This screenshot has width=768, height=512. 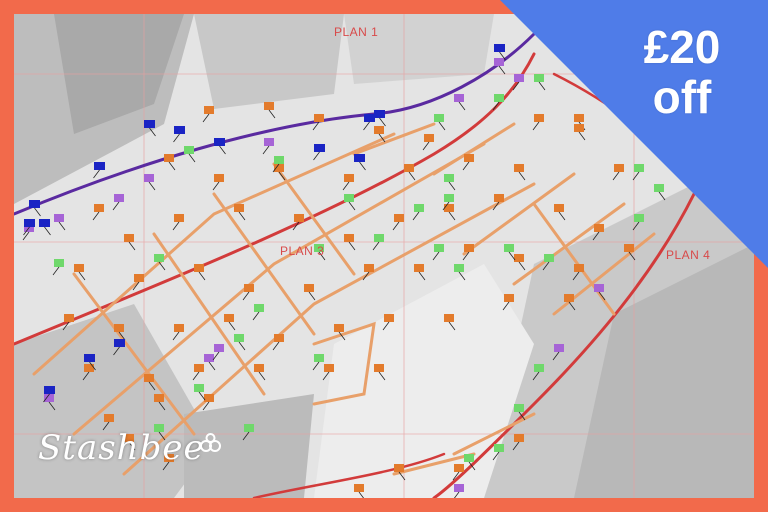 What do you see at coordinates (356, 32) in the screenshot?
I see `plan-1-label: PLAN 1` at bounding box center [356, 32].